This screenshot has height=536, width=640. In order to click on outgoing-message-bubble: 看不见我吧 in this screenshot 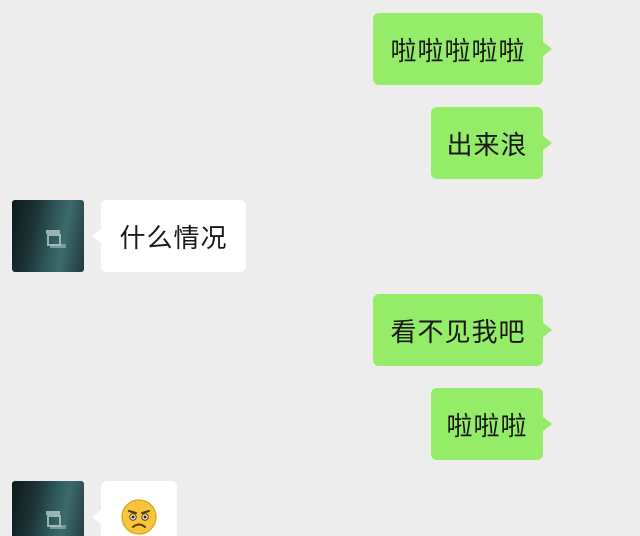, I will do `click(462, 330)`.